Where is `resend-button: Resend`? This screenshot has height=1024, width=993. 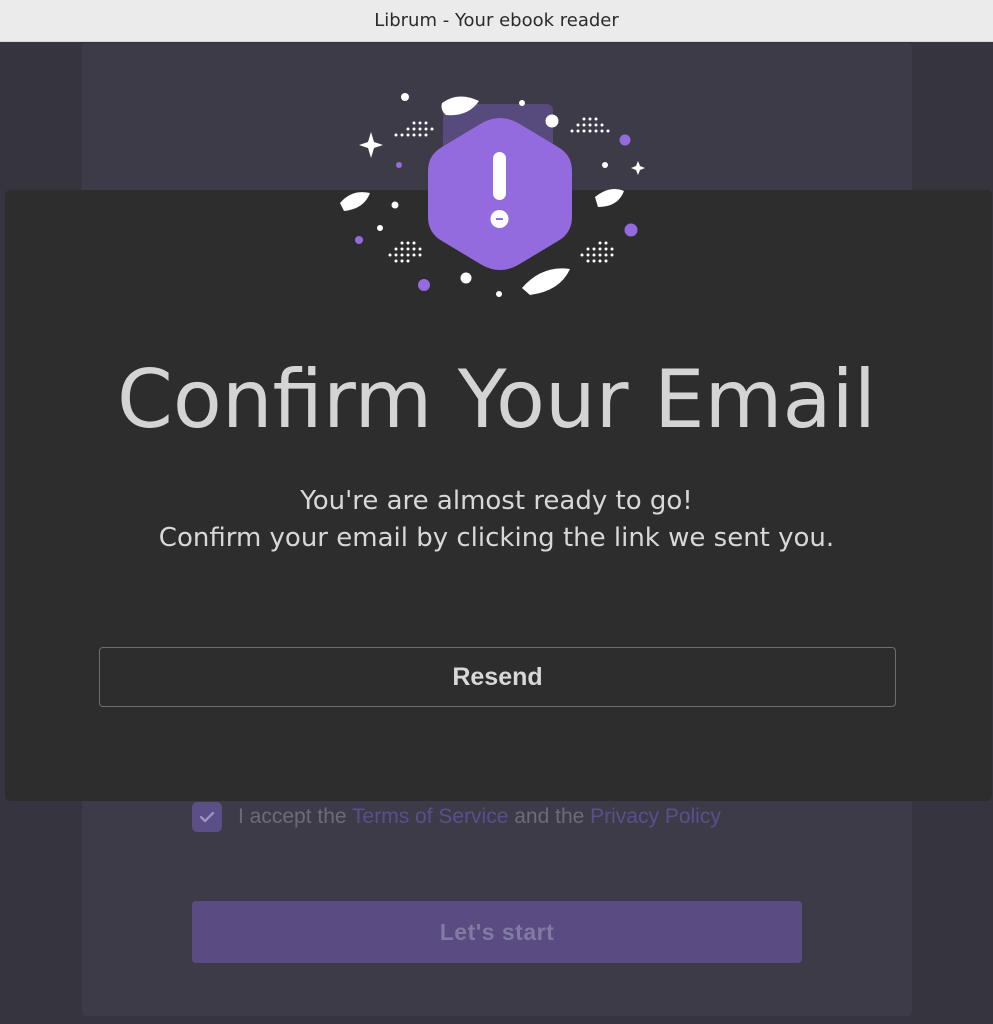 resend-button: Resend is located at coordinates (497, 677).